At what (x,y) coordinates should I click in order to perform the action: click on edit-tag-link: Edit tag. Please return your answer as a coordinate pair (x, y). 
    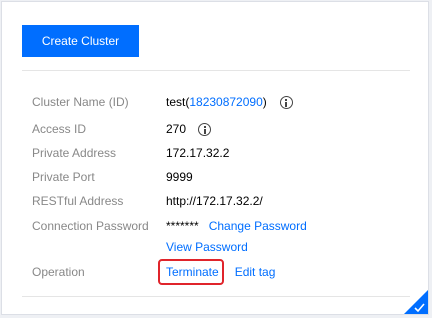
    Looking at the image, I should click on (255, 272).